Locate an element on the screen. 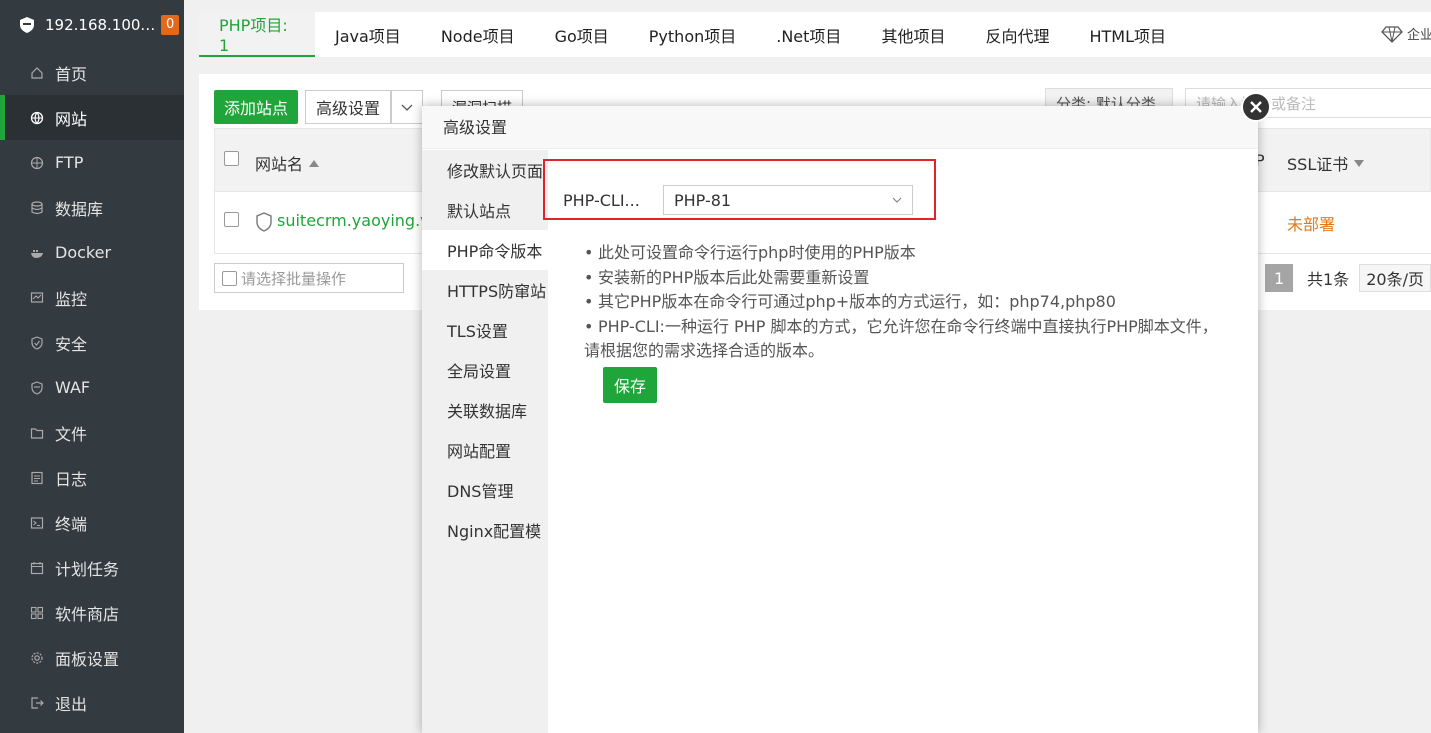 This screenshot has height=733, width=1431. nav-default-page: 修改默认页面 is located at coordinates (485, 170).